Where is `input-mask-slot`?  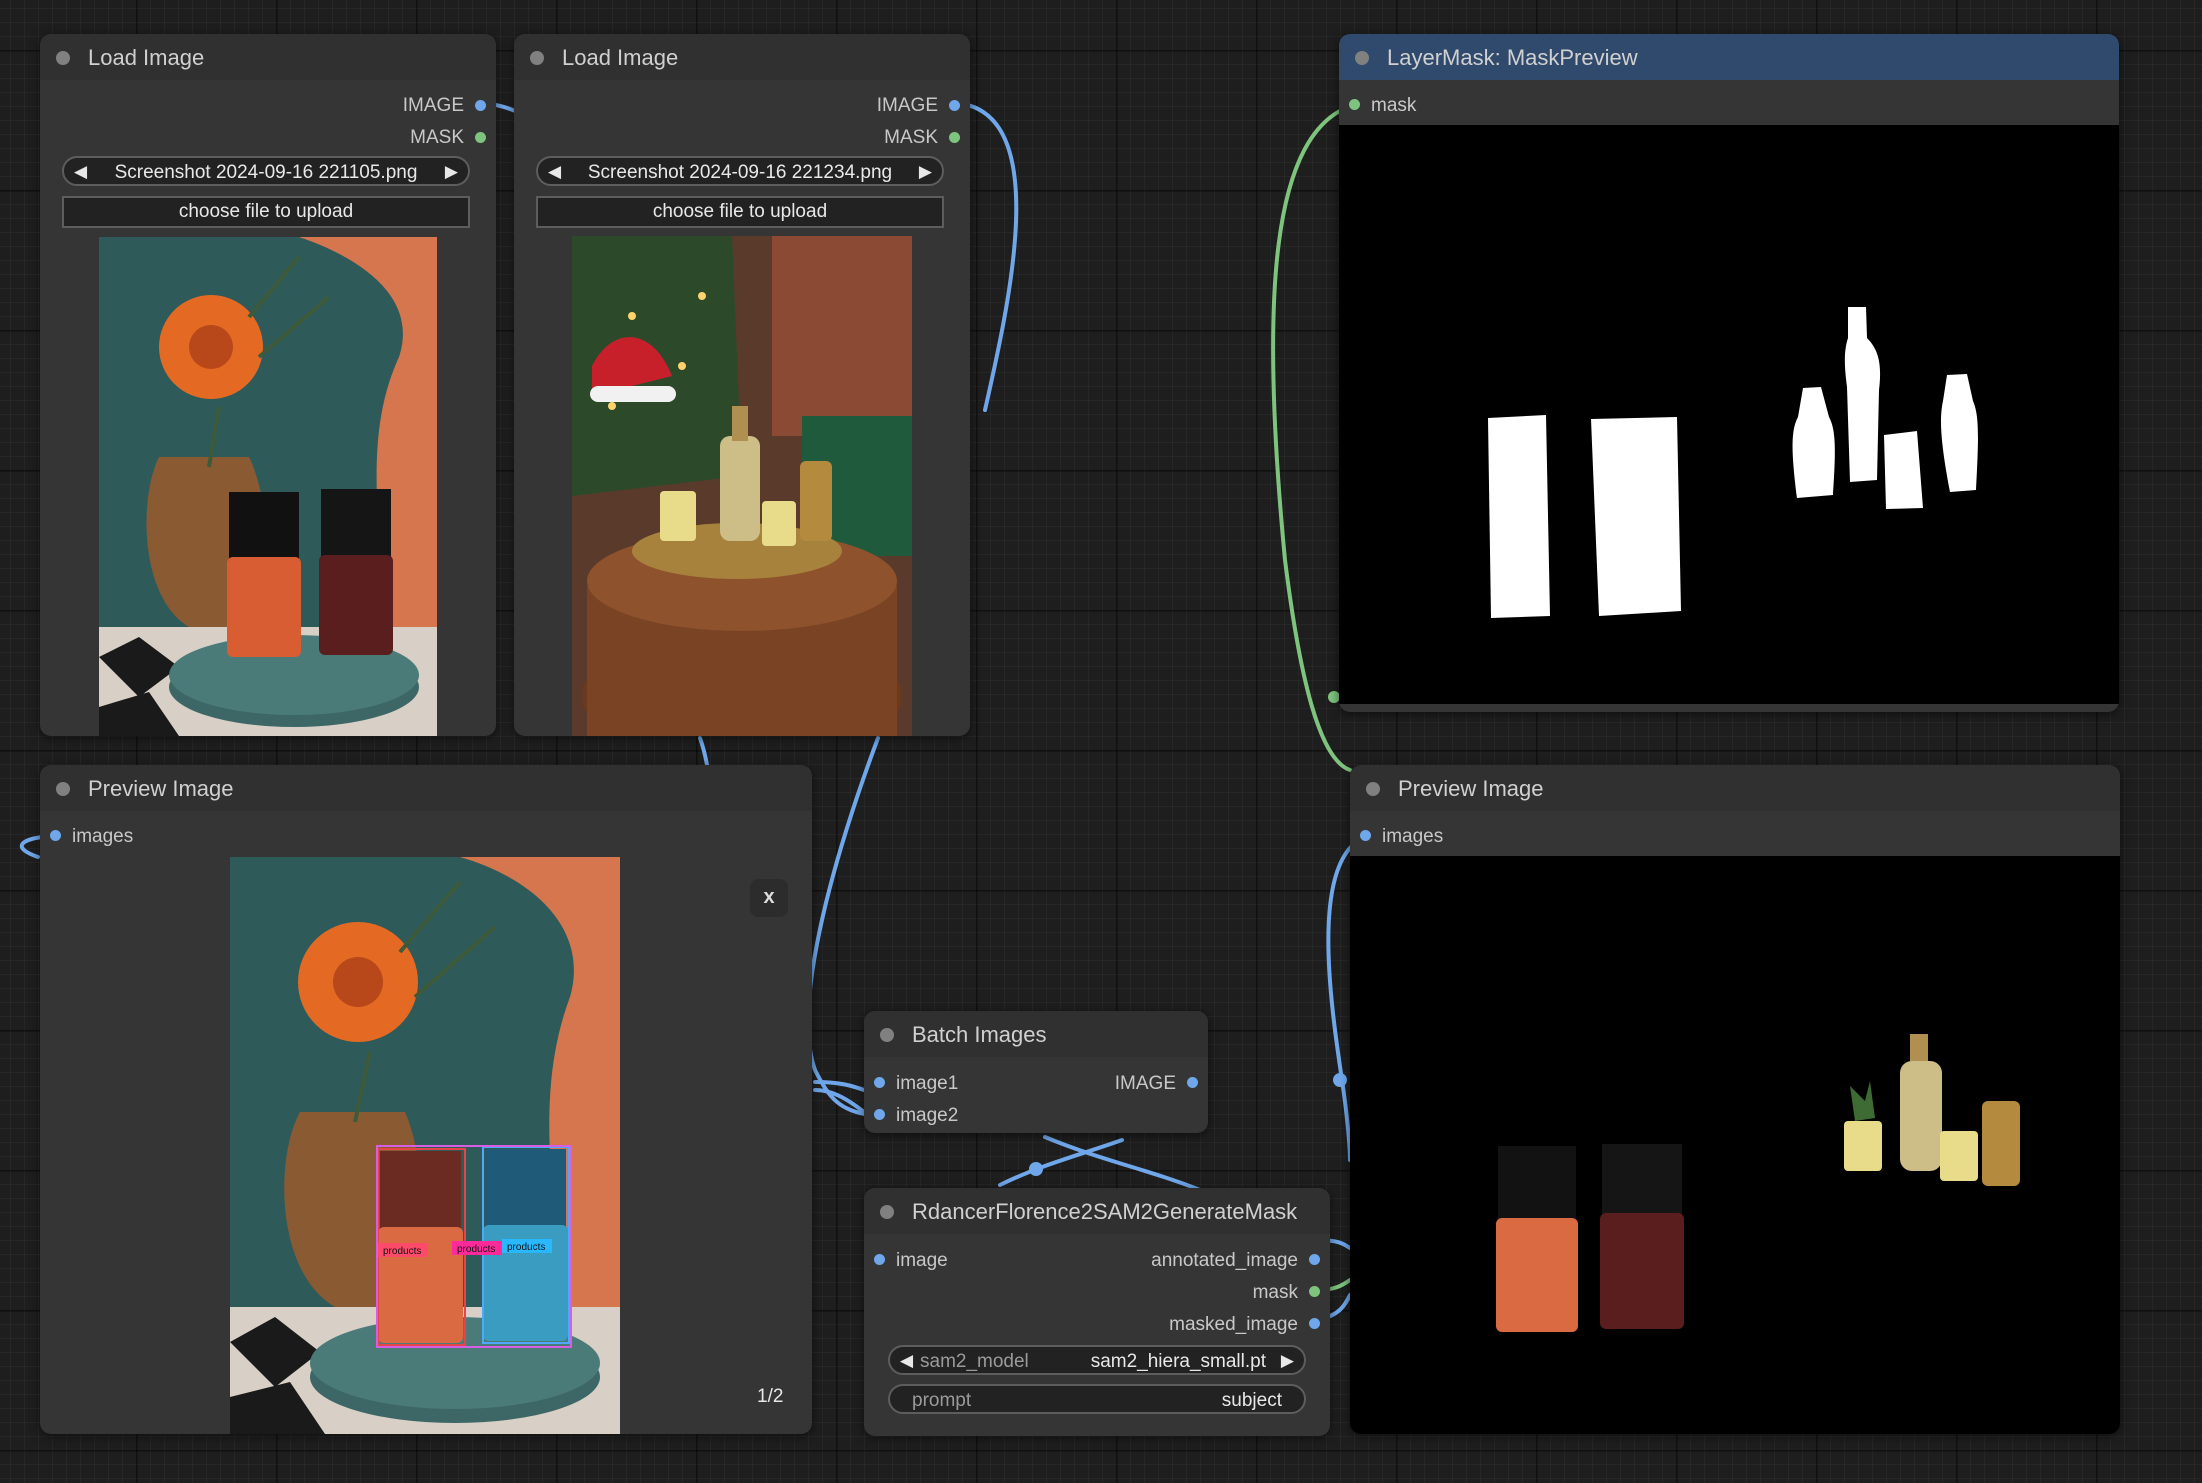 input-mask-slot is located at coordinates (1354, 104).